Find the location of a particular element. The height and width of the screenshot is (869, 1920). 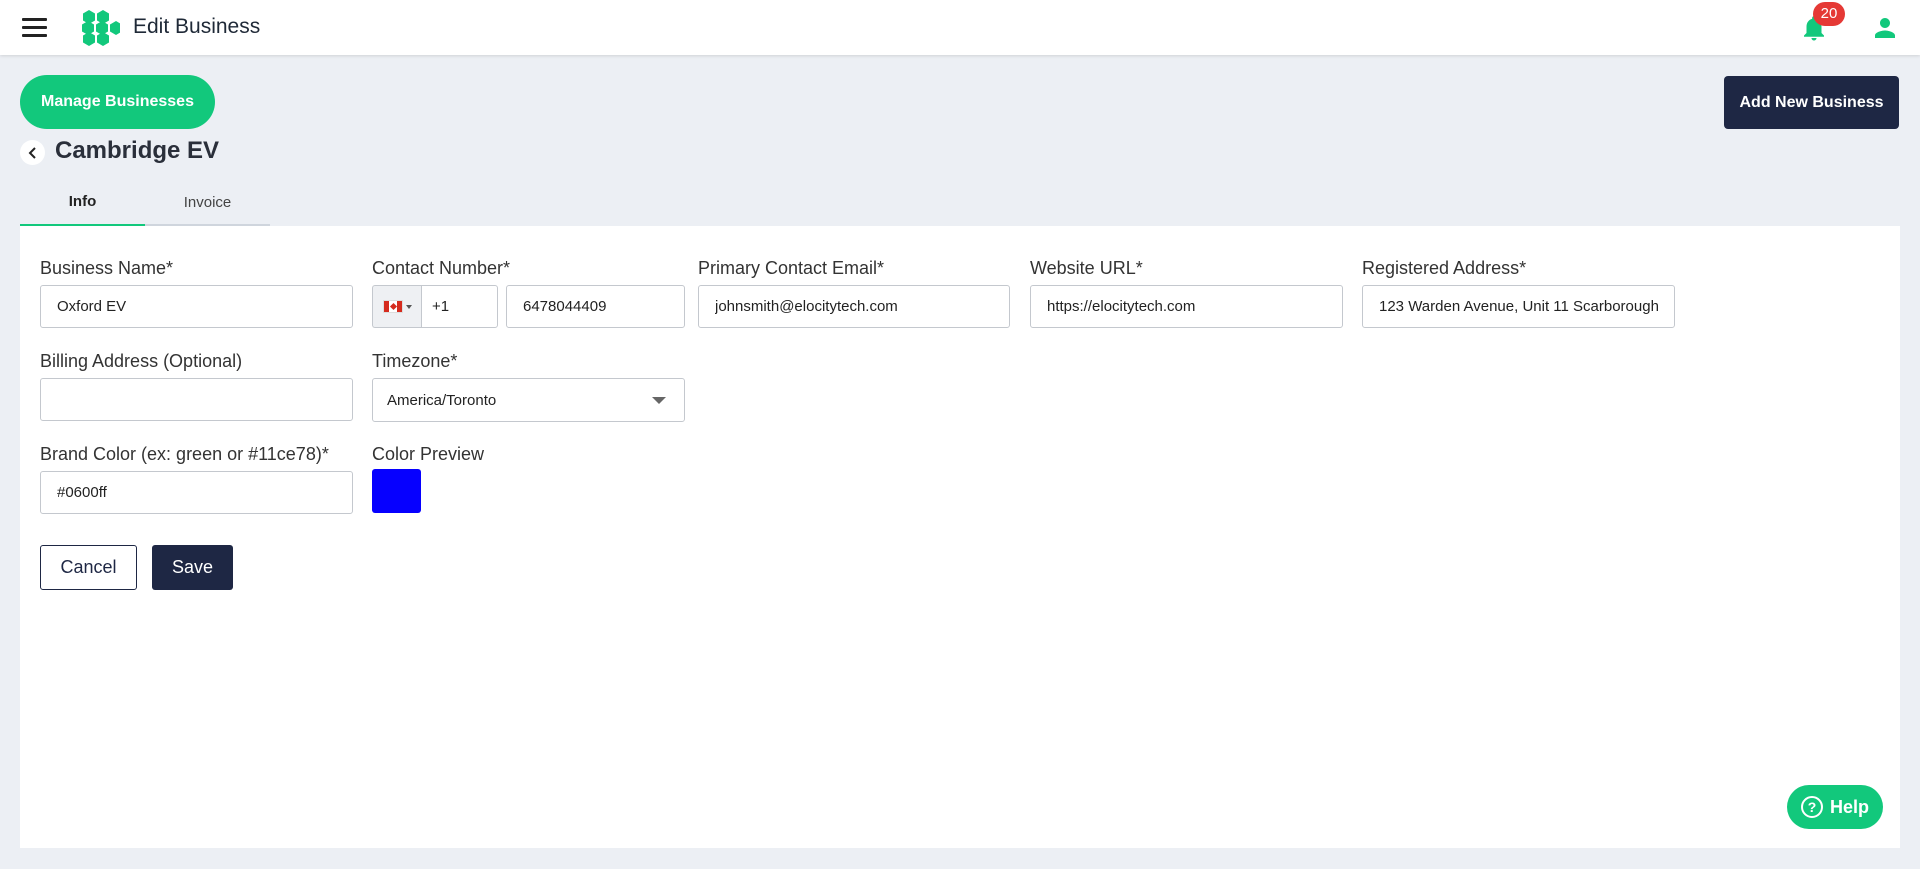

color-preview-label: Color Preview is located at coordinates (428, 454).